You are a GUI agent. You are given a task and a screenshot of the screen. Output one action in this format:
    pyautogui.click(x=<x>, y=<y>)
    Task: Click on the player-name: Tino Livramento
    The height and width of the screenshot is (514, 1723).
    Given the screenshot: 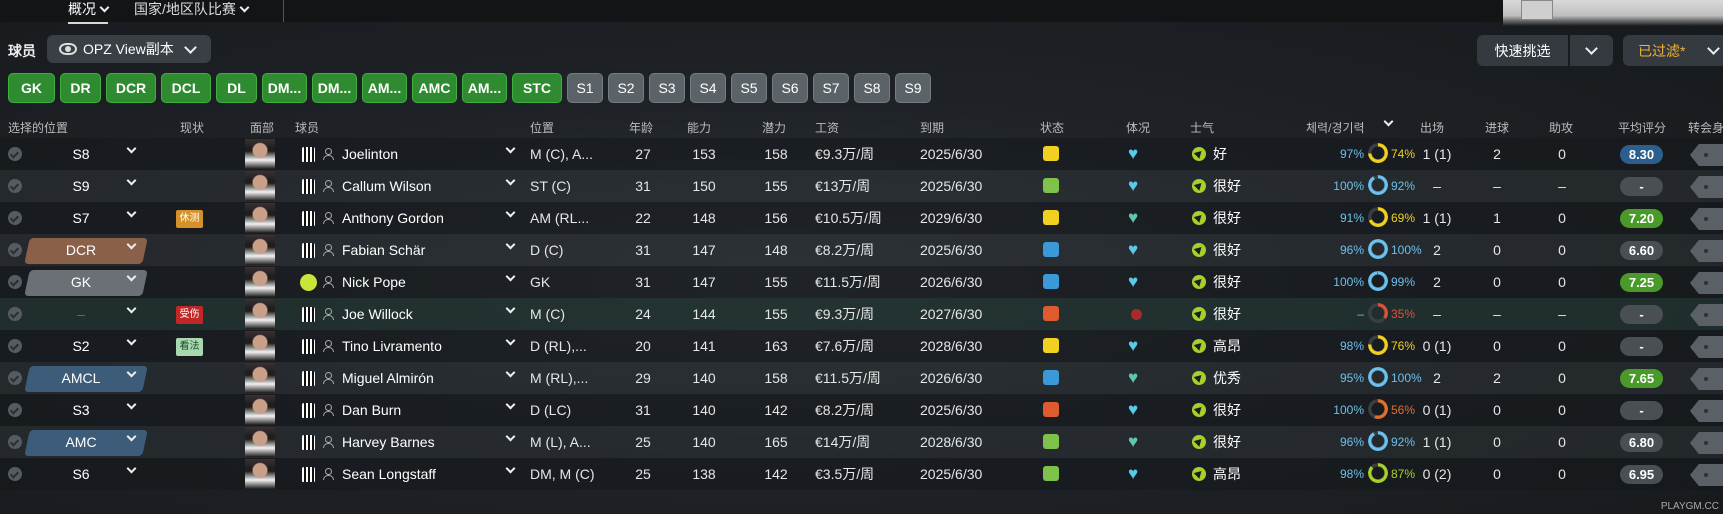 What is the action you would take?
    pyautogui.click(x=392, y=346)
    